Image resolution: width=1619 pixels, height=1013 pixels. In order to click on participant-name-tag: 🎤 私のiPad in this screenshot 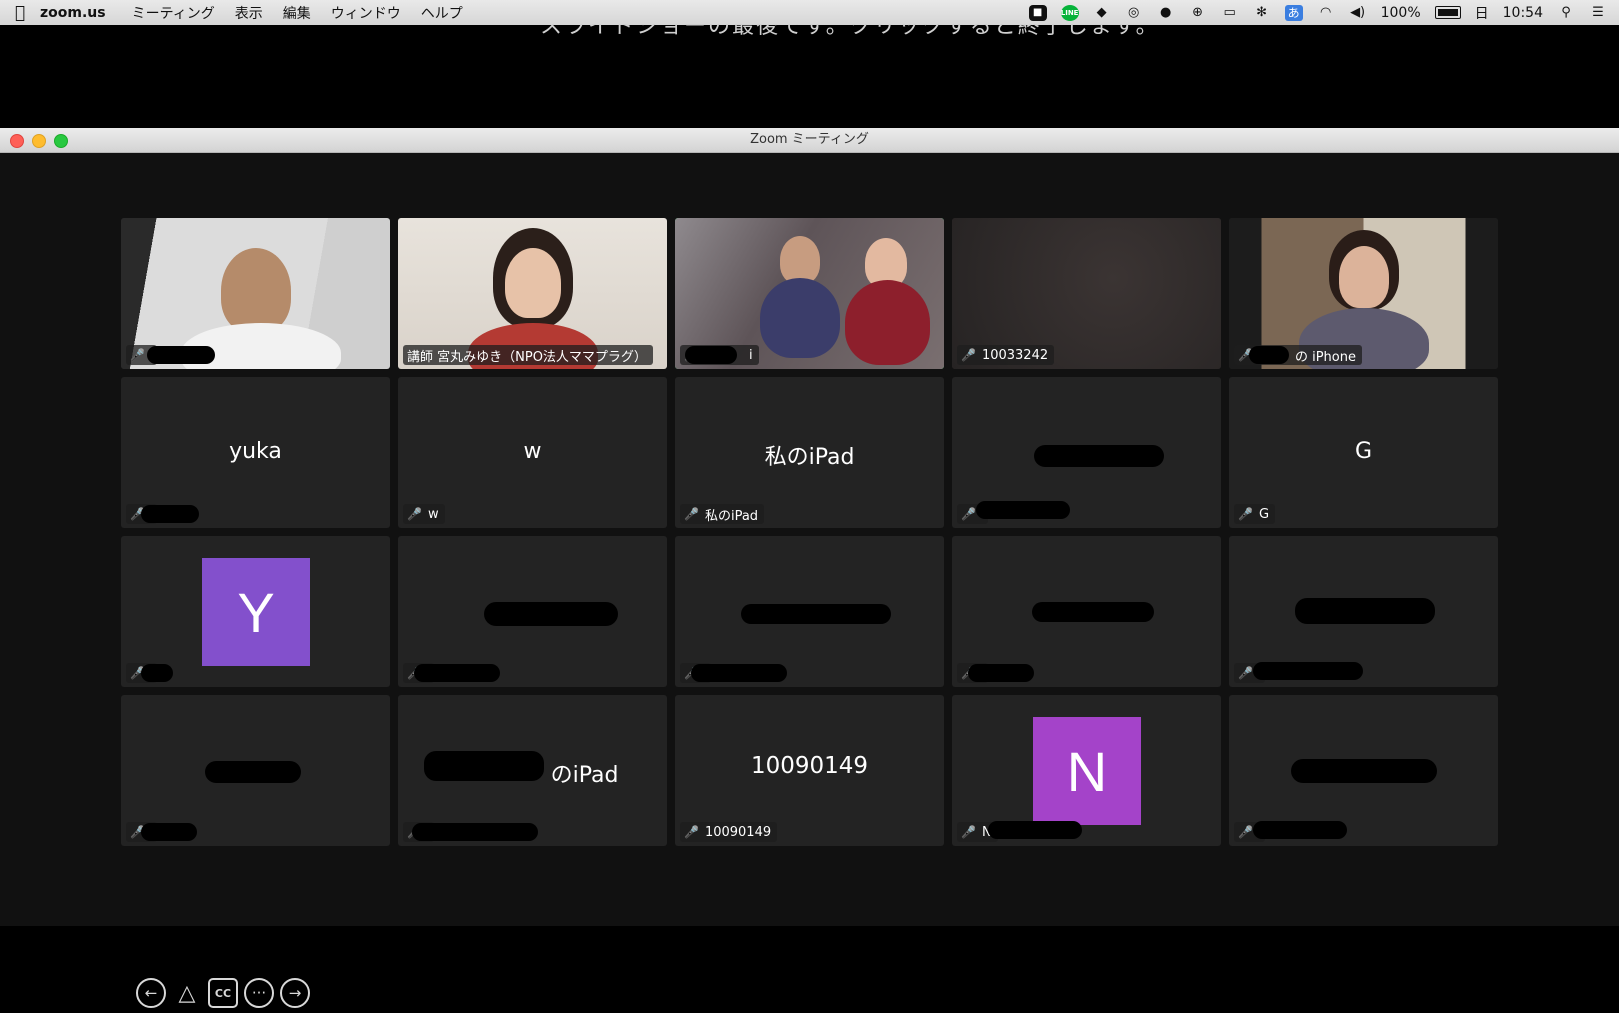, I will do `click(722, 514)`.